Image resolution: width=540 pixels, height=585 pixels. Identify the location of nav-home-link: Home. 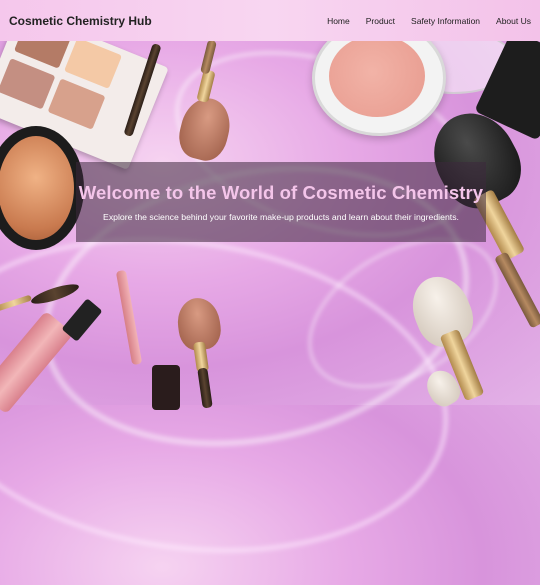
(338, 21).